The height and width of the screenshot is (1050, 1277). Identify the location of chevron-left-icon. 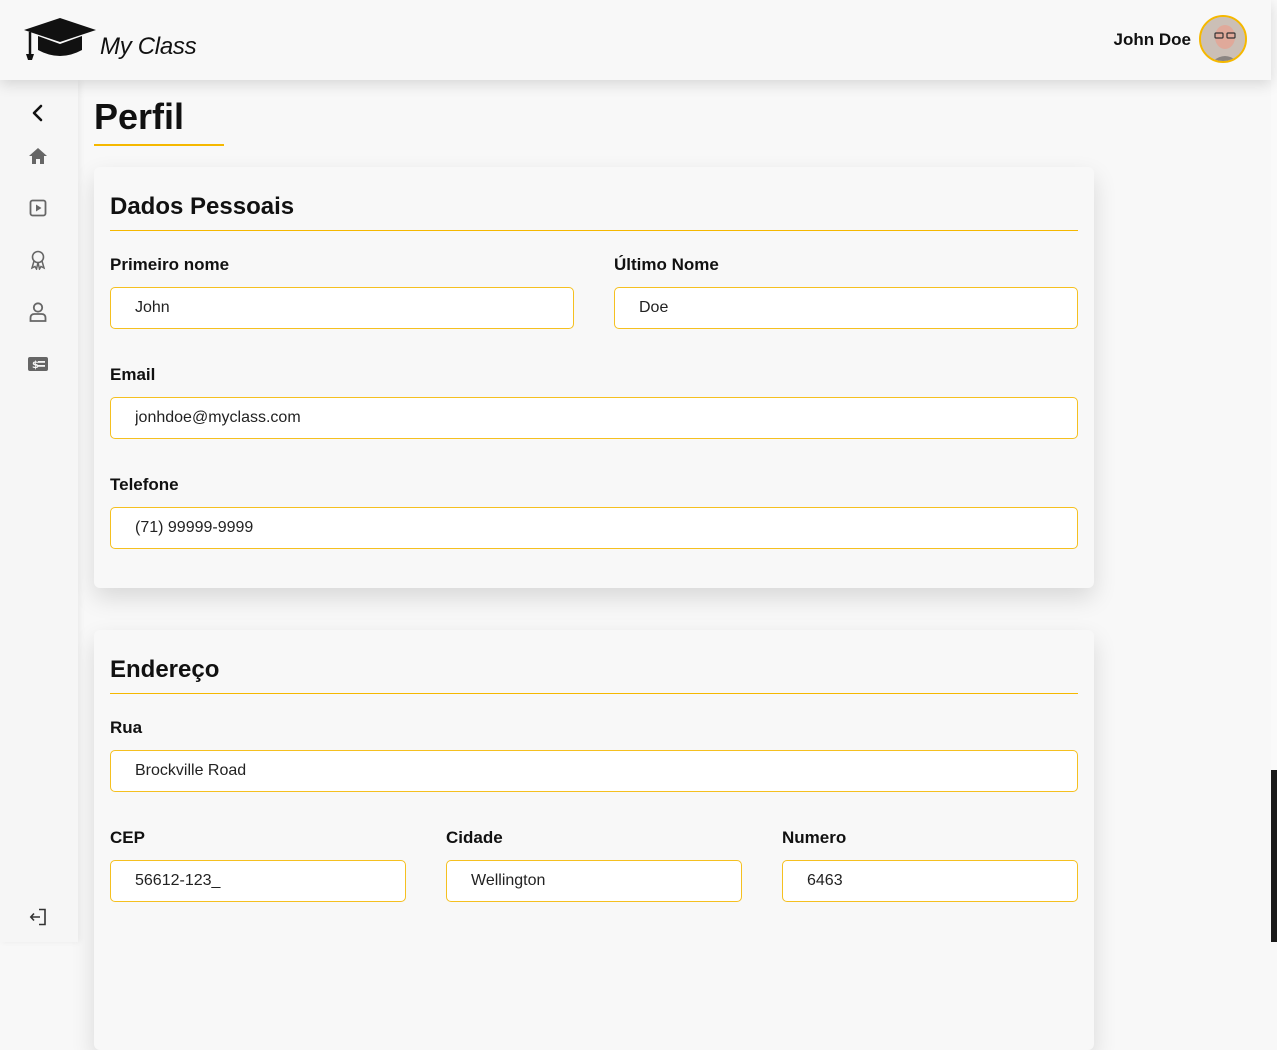
(38, 113).